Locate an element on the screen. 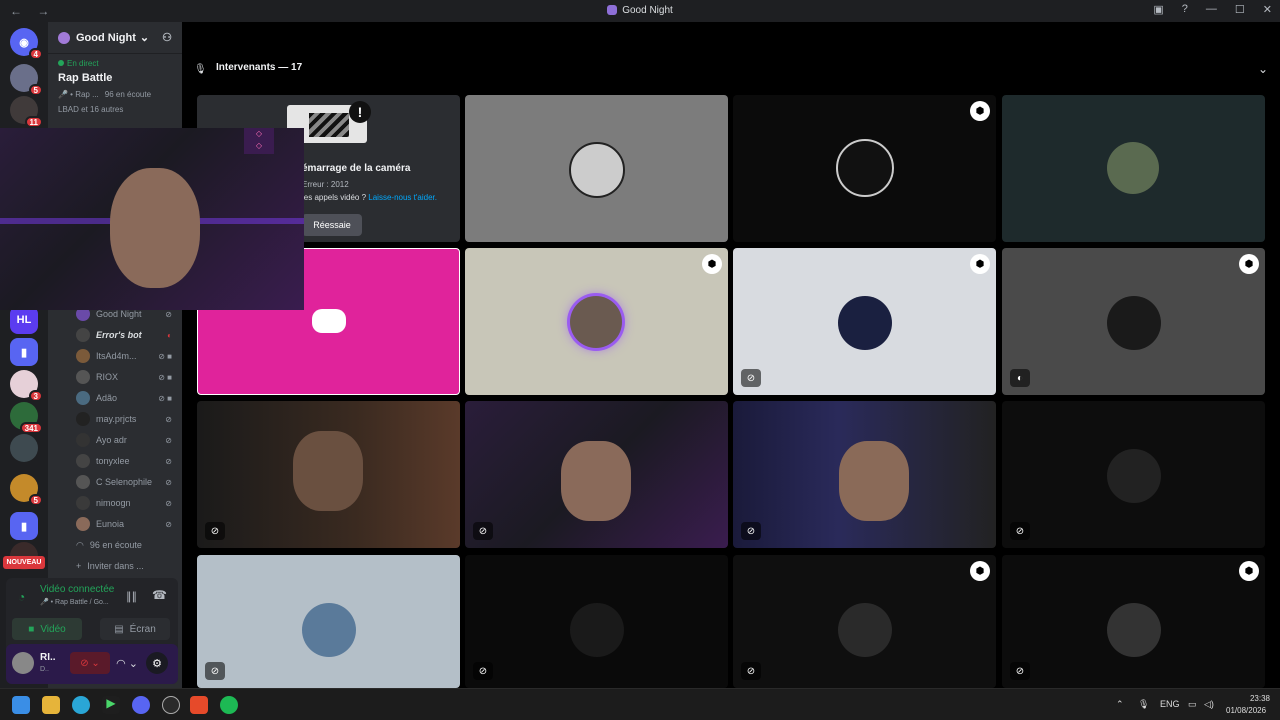 This screenshot has height=720, width=1280. listeners-count: 96 en écoute is located at coordinates (128, 94).